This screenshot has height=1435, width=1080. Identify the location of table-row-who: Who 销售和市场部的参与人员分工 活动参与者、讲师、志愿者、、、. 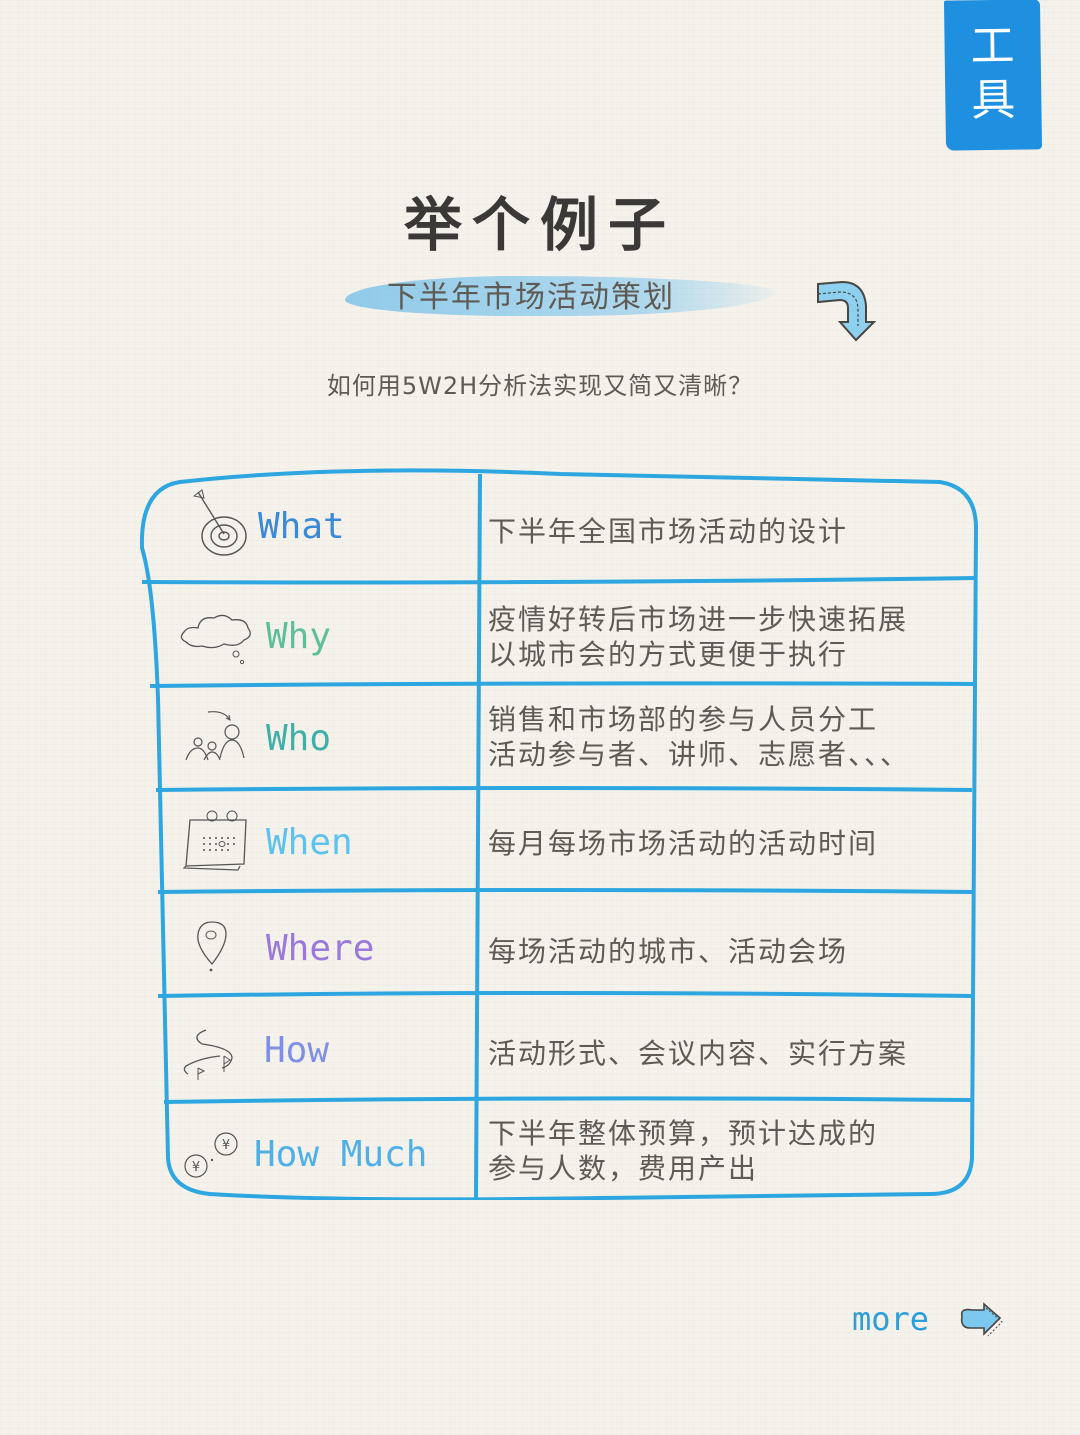
(559, 738).